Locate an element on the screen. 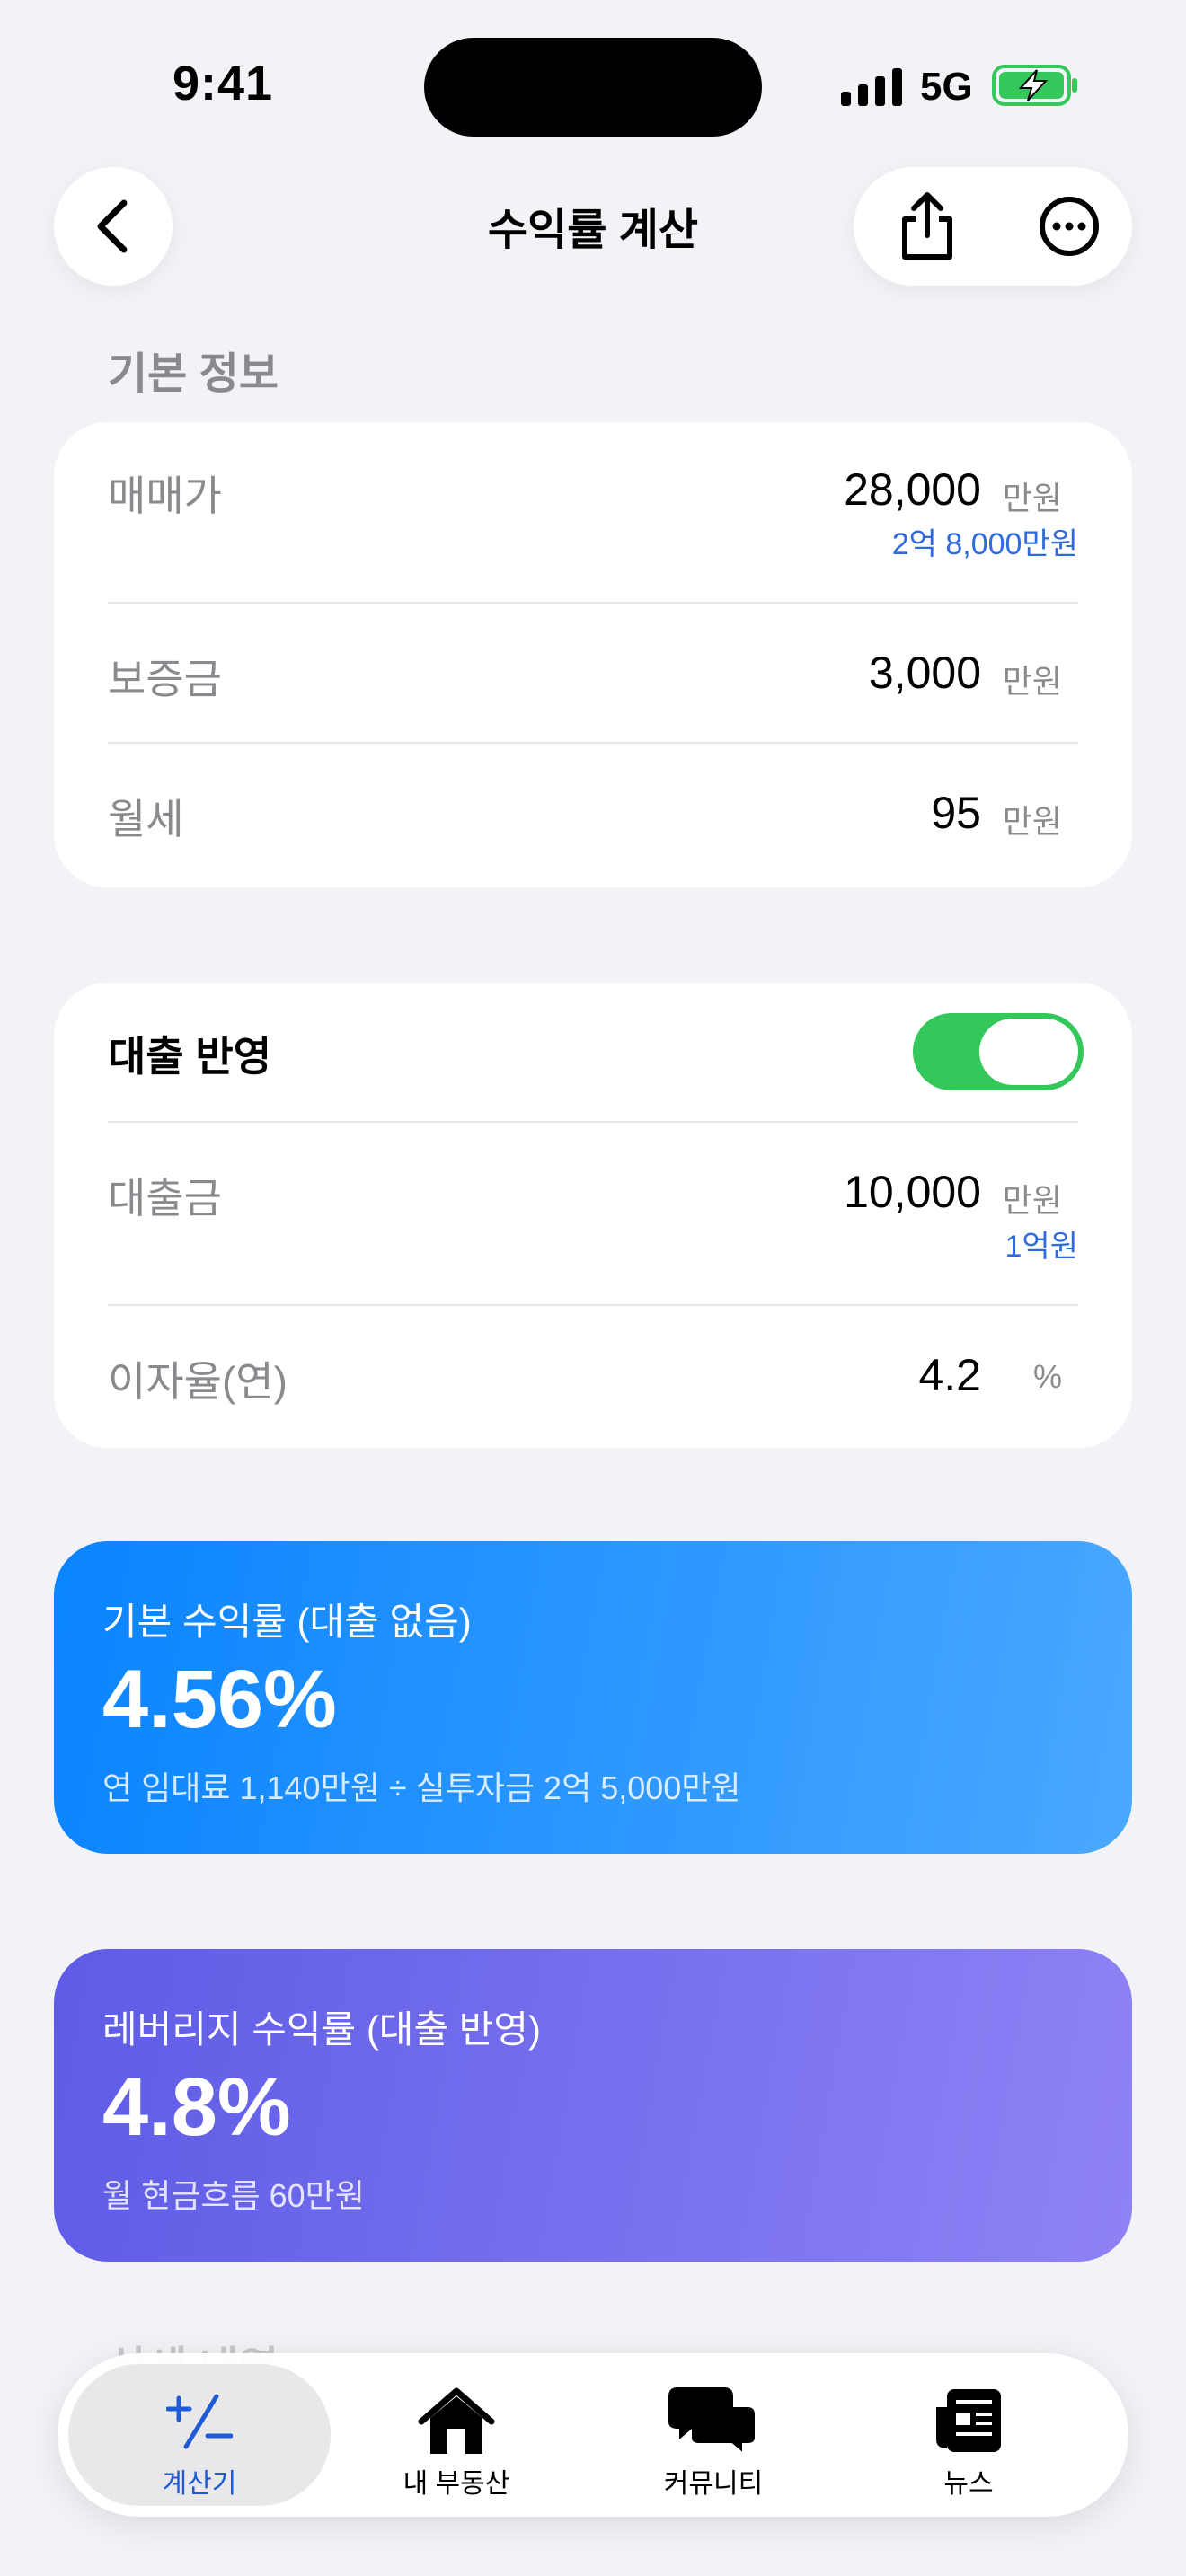 This screenshot has width=1186, height=2576. cellular-signal-icon is located at coordinates (871, 87).